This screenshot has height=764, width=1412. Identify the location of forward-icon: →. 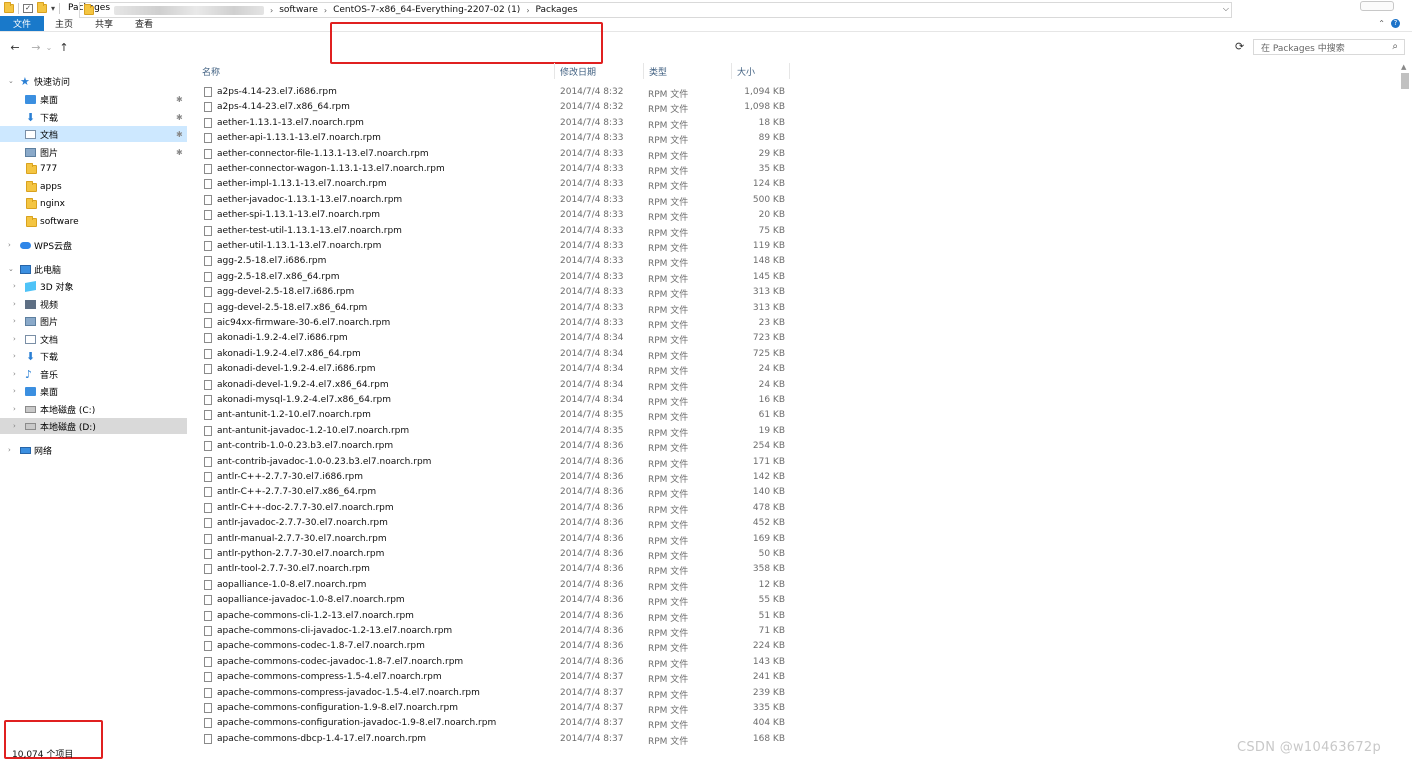
(36, 47).